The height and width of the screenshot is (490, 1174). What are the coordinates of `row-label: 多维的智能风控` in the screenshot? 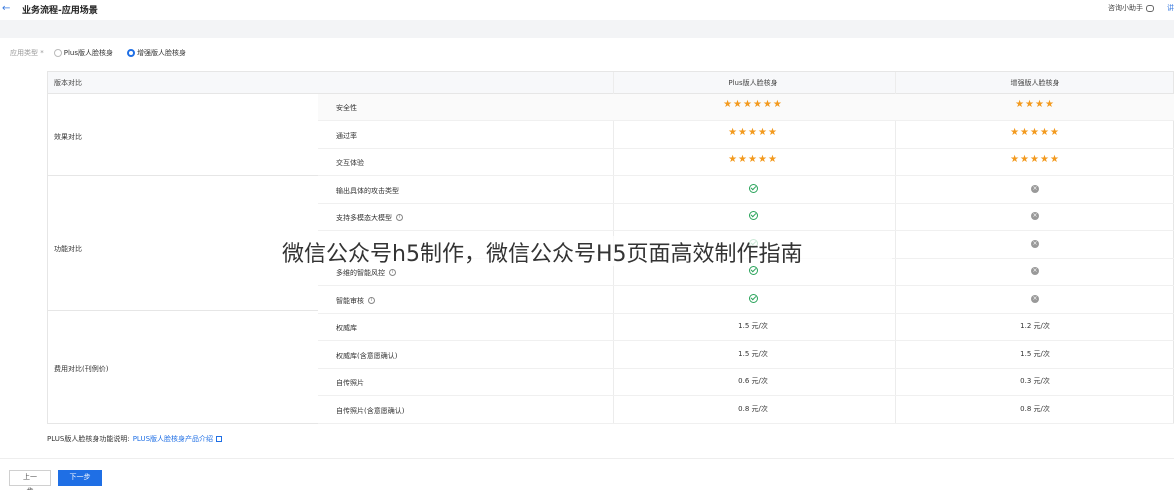 It's located at (360, 273).